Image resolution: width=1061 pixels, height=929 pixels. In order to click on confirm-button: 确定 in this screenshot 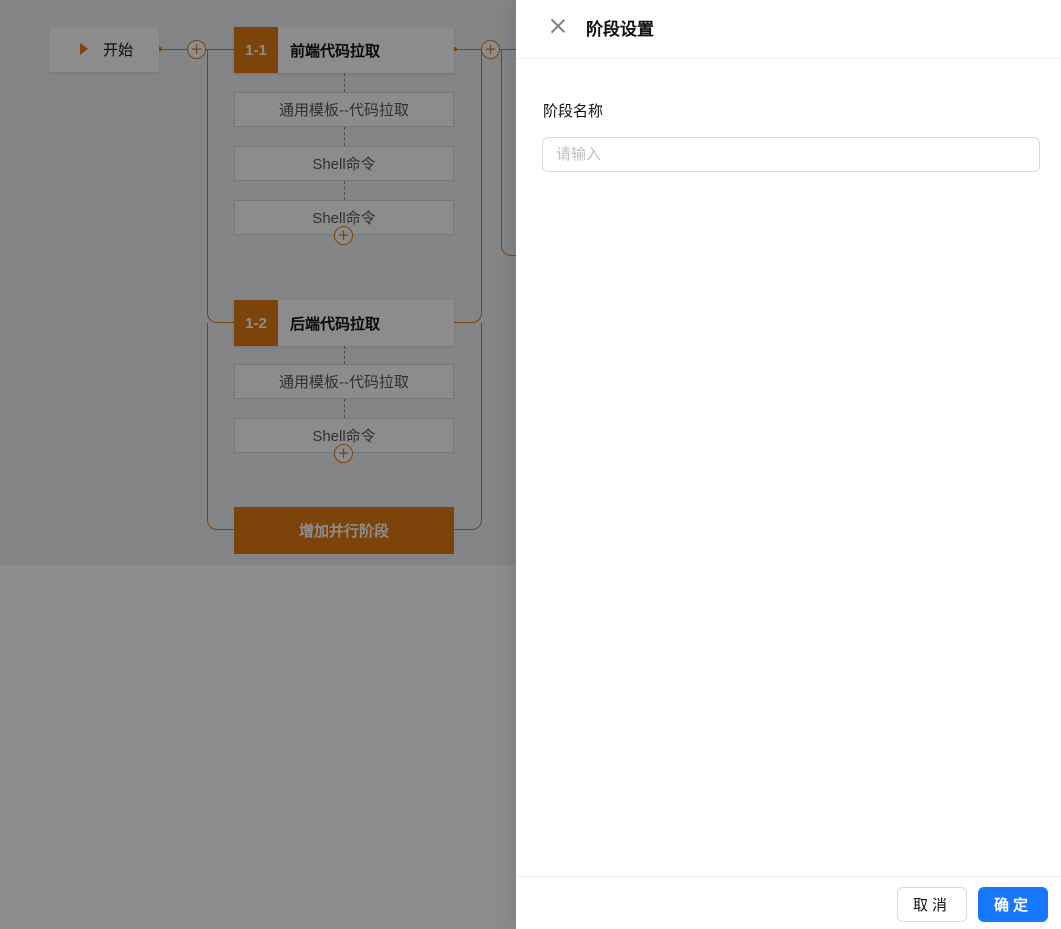, I will do `click(1013, 904)`.